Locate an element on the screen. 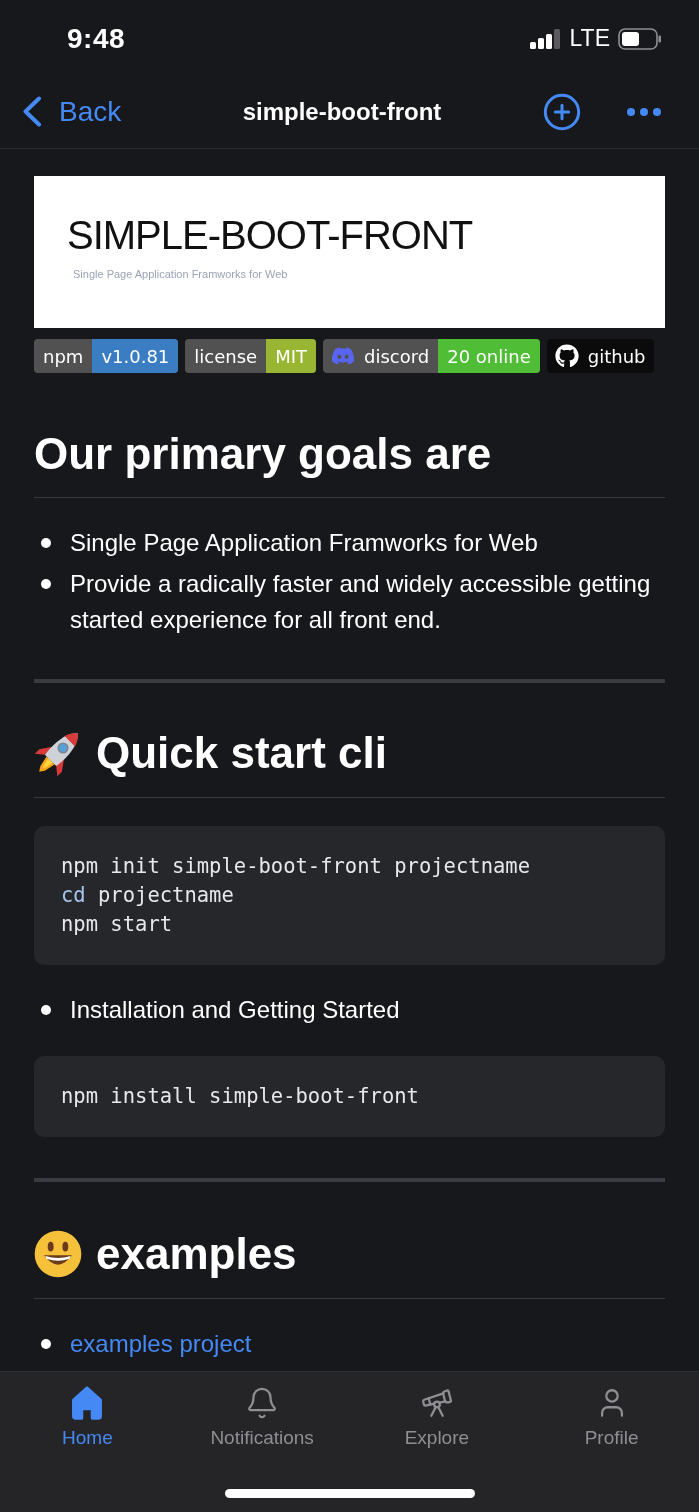 This screenshot has height=1512, width=699. telescope-icon is located at coordinates (436, 1403).